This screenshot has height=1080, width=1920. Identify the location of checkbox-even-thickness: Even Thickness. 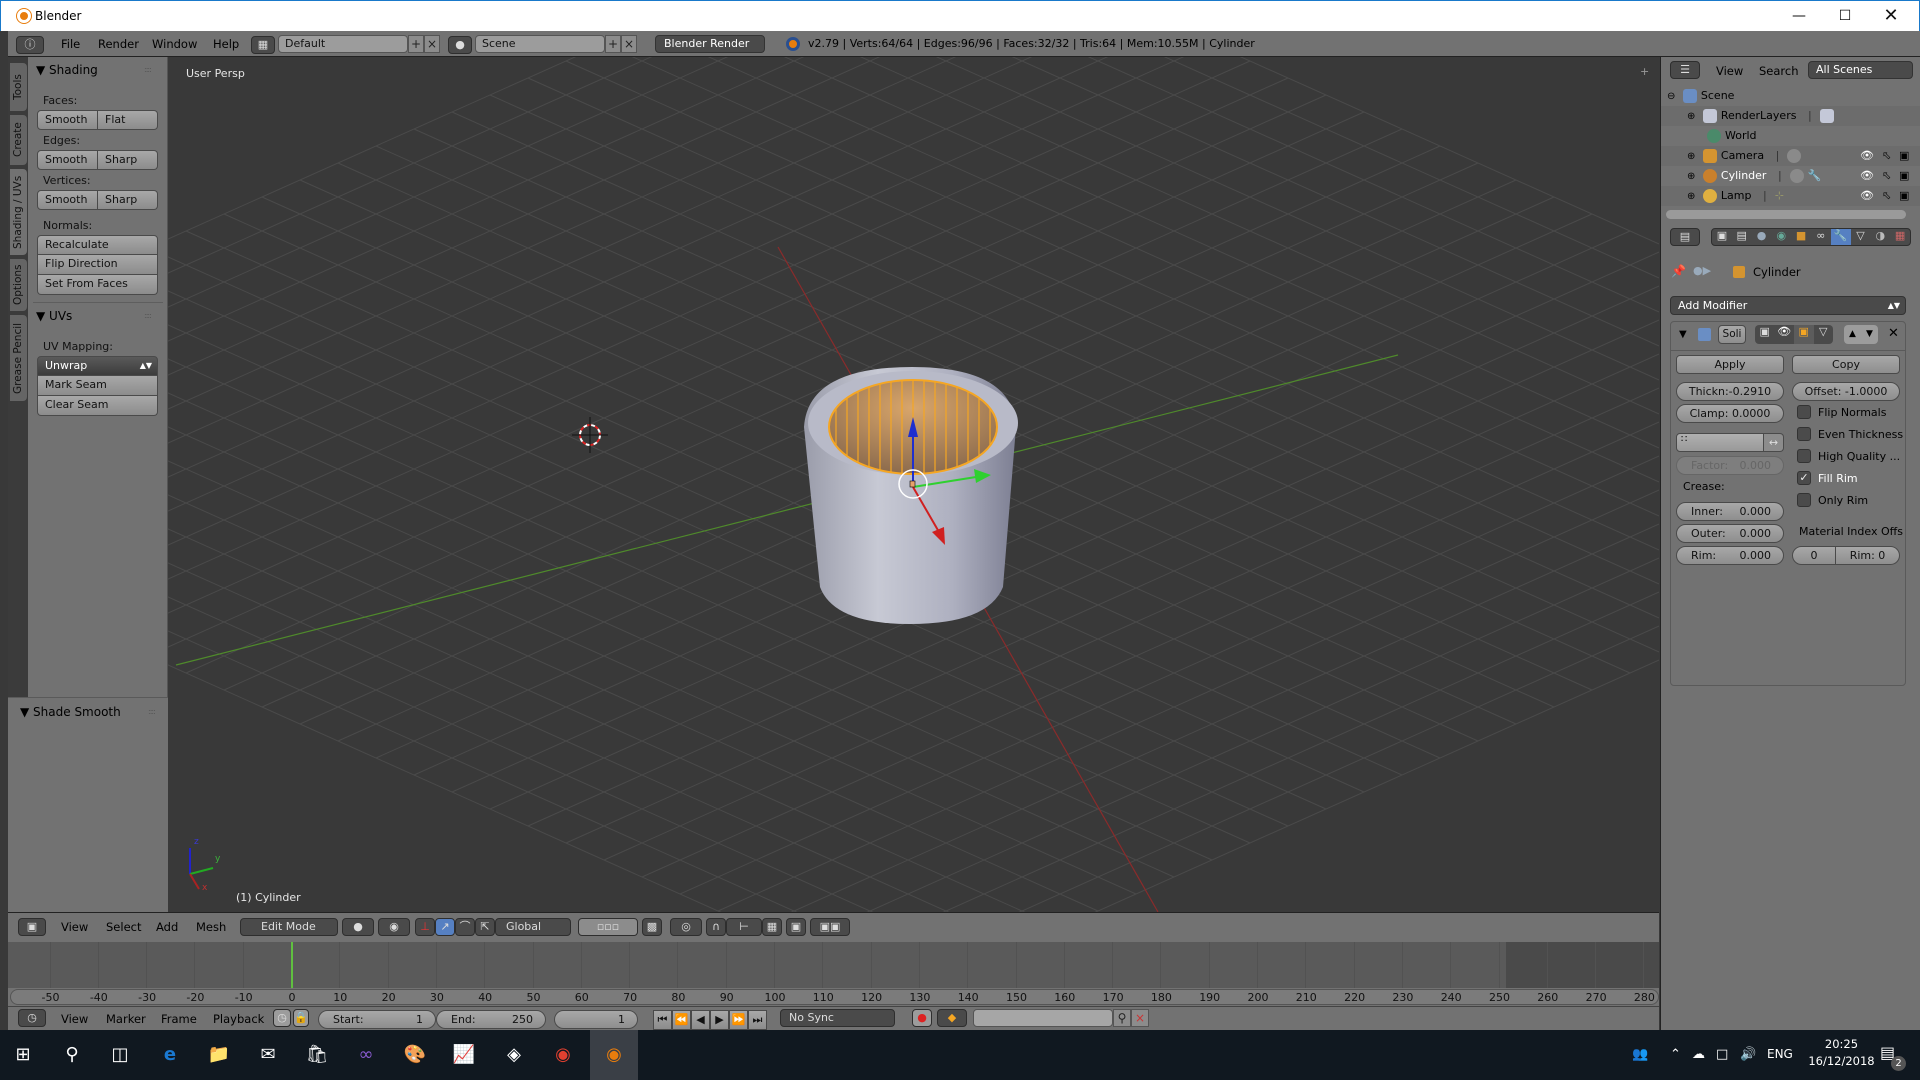
(1850, 434).